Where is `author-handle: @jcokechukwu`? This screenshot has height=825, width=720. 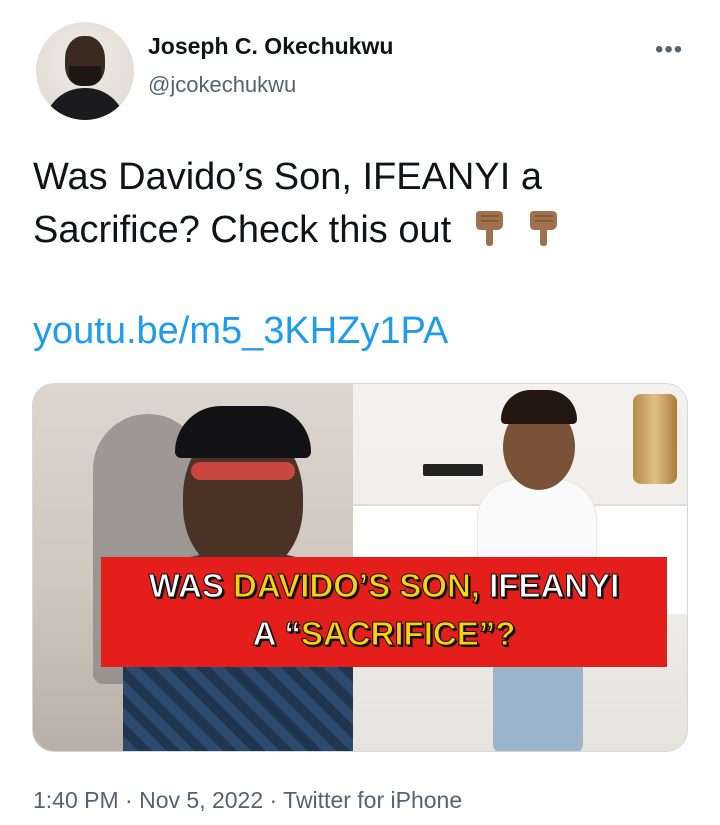
author-handle: @jcokechukwu is located at coordinates (222, 85).